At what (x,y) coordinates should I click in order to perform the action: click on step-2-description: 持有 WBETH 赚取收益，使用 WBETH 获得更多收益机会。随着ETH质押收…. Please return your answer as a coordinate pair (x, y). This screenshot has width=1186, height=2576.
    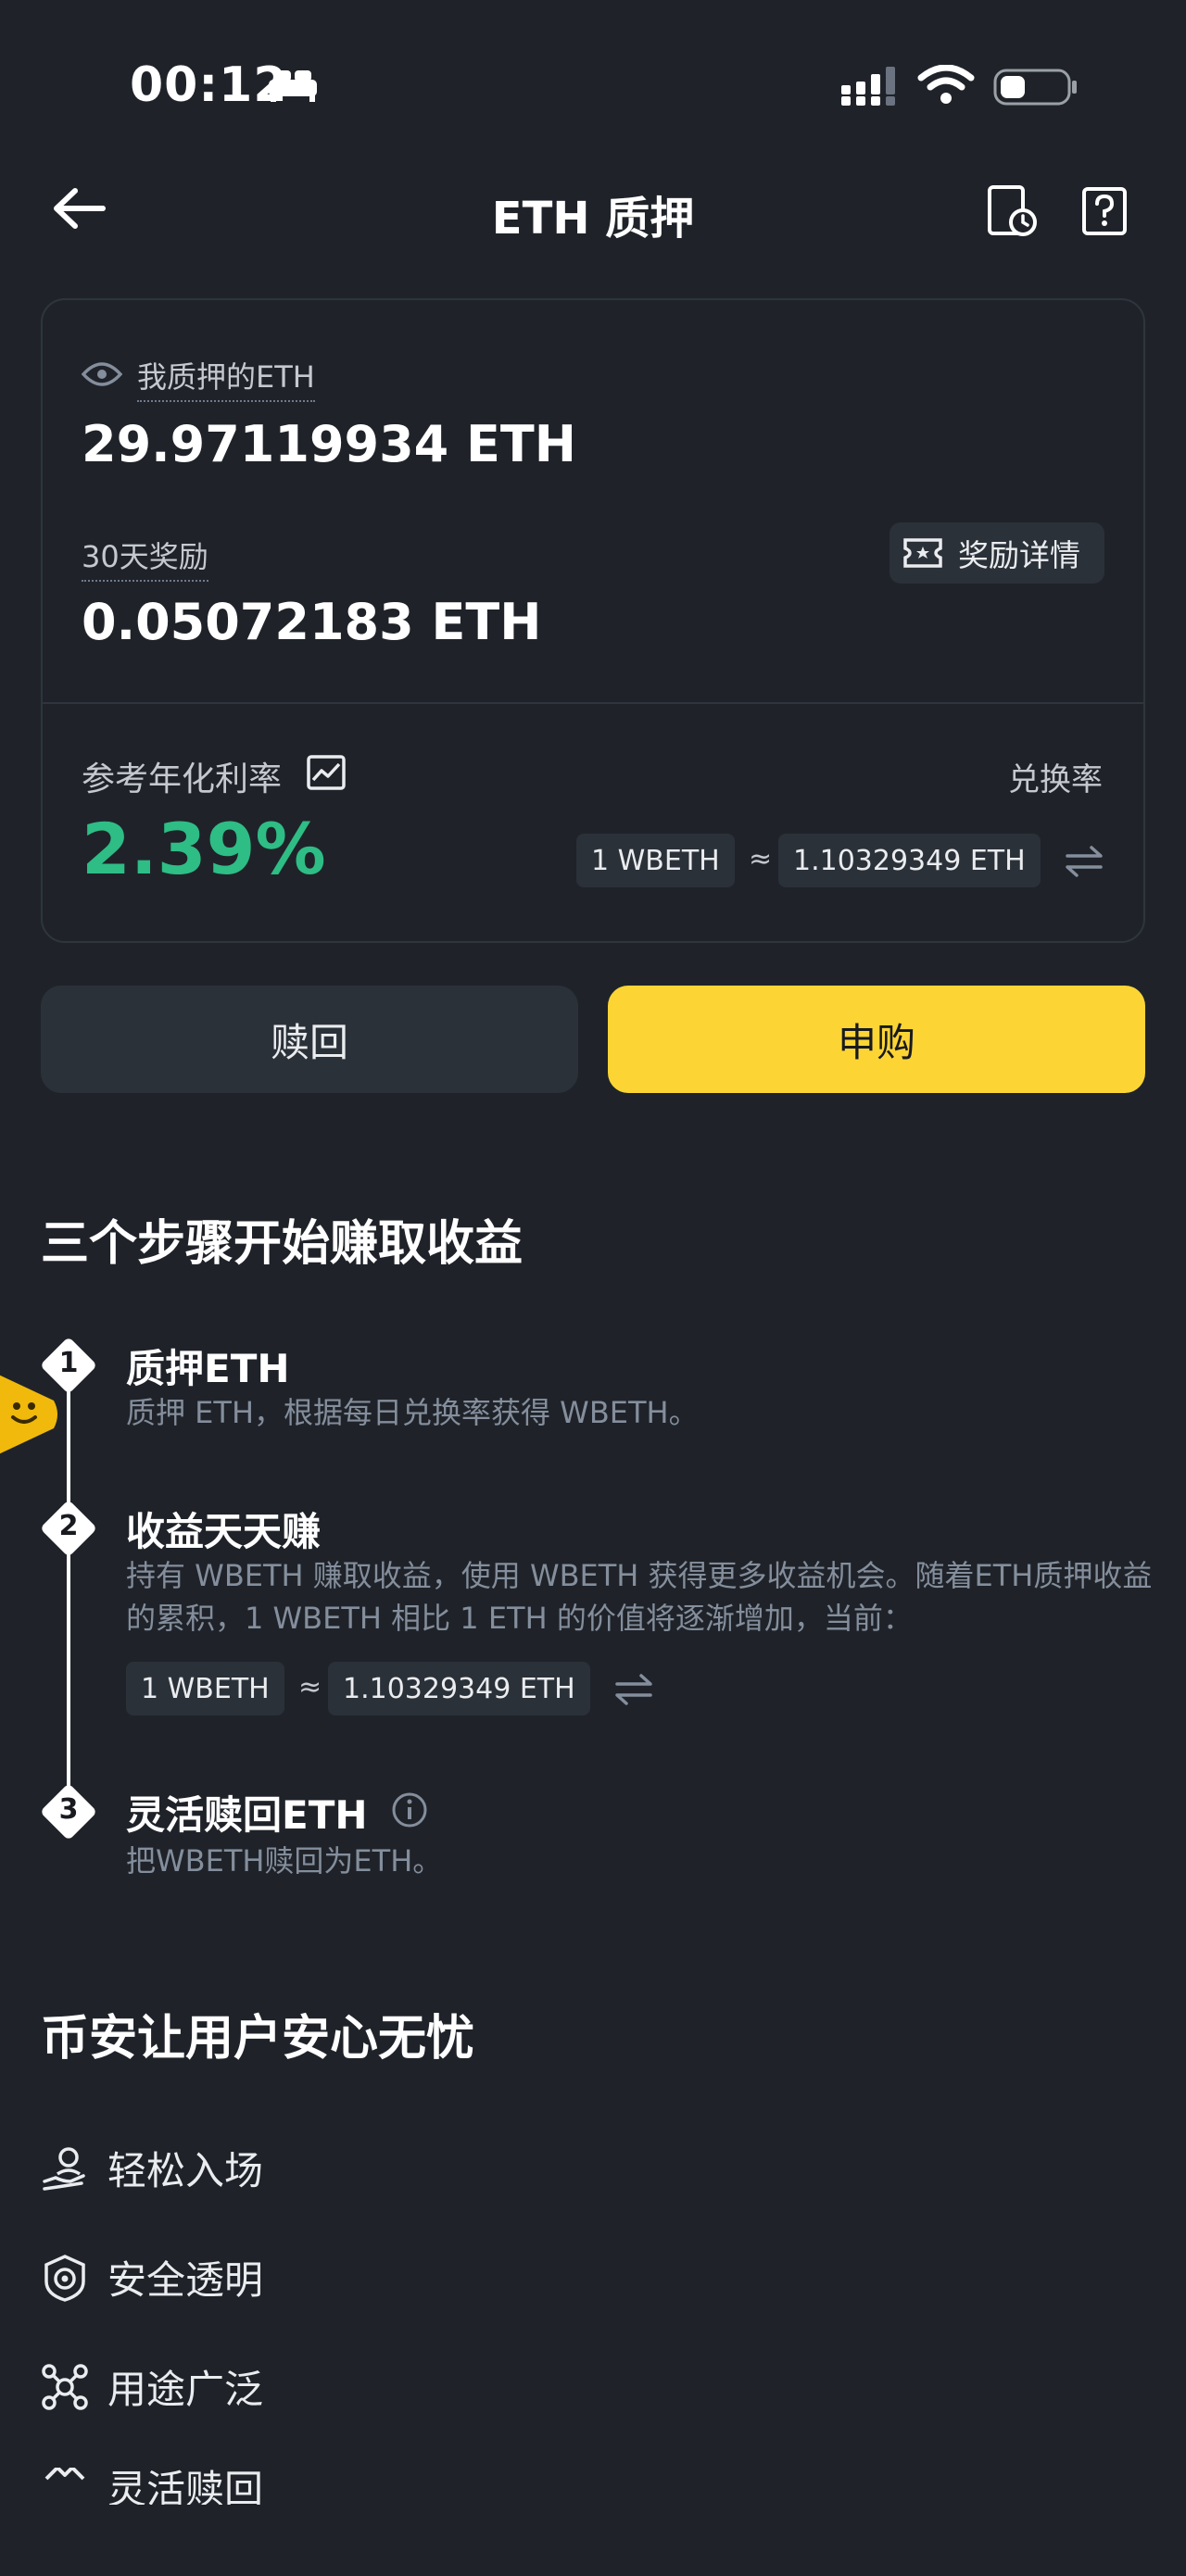
    Looking at the image, I should click on (639, 1597).